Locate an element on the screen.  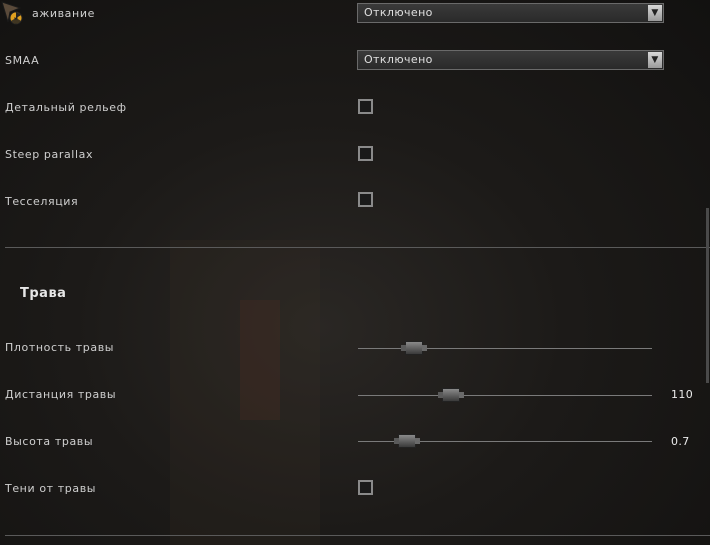
grass-distance-slider is located at coordinates (505, 395).